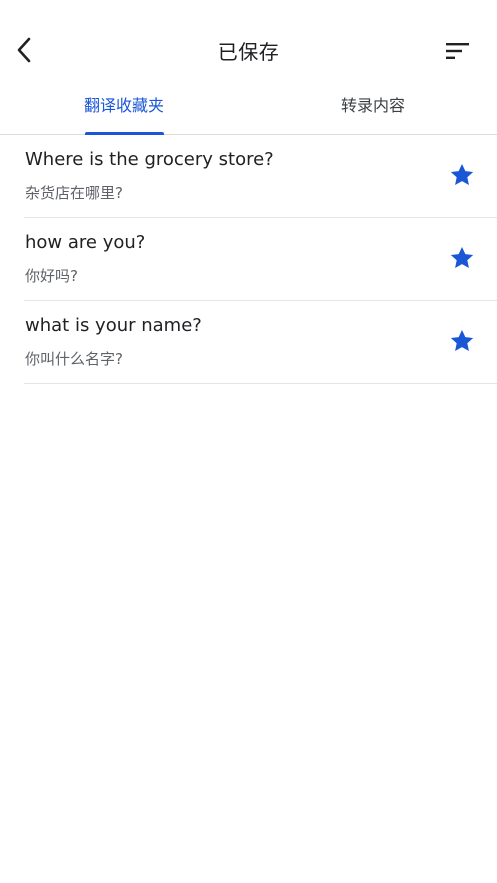  I want to click on tab-bar: 翻译收藏夹 转录内容, so click(248, 109).